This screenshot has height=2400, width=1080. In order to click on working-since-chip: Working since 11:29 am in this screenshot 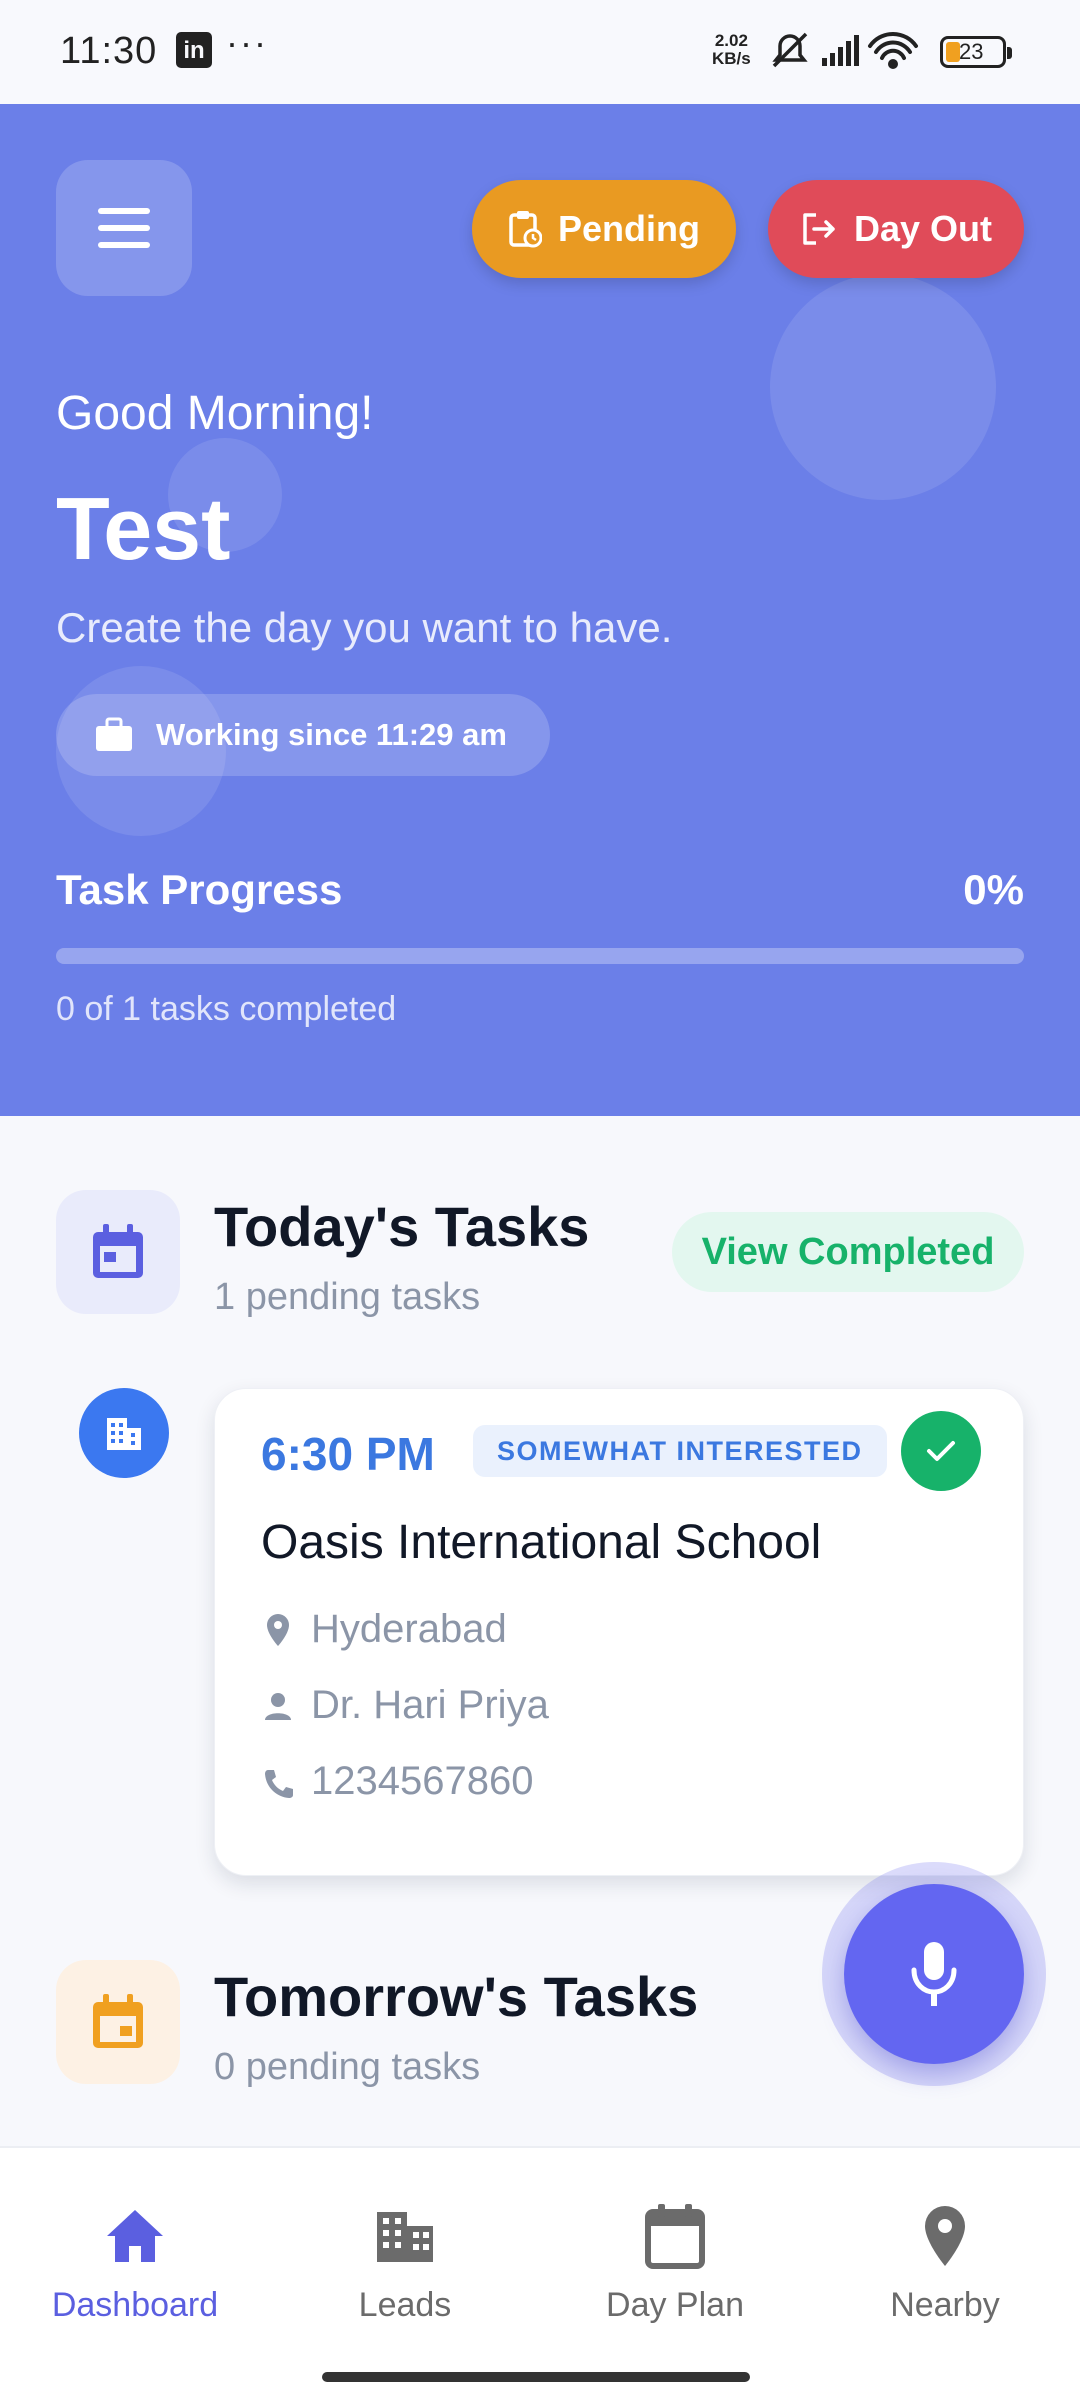, I will do `click(303, 735)`.